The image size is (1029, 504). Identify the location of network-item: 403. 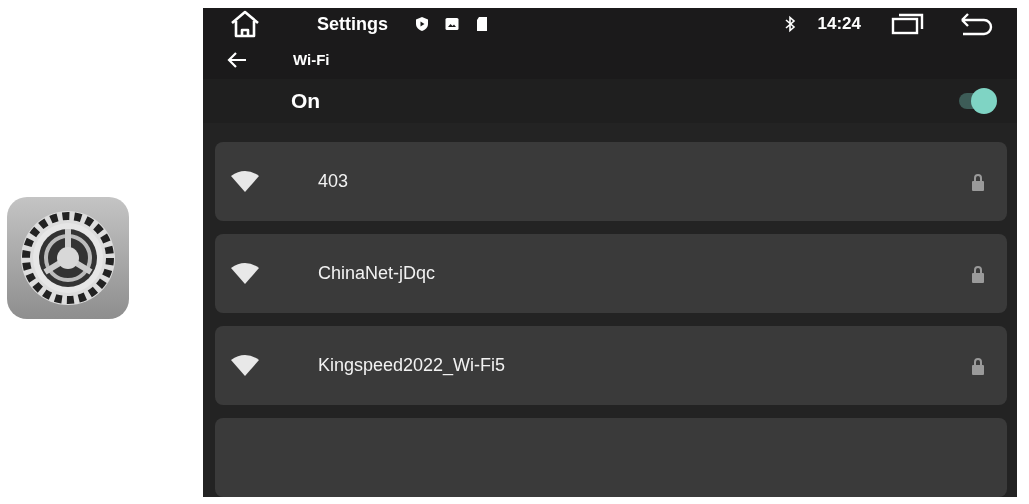
(611, 181).